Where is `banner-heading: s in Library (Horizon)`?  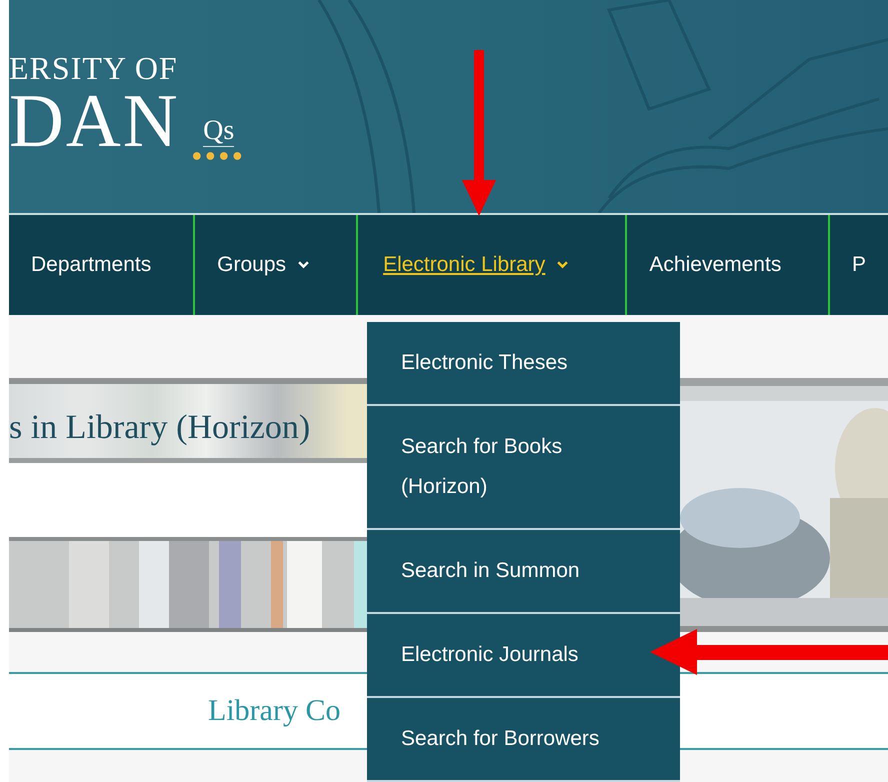
banner-heading: s in Library (Horizon) is located at coordinates (159, 427).